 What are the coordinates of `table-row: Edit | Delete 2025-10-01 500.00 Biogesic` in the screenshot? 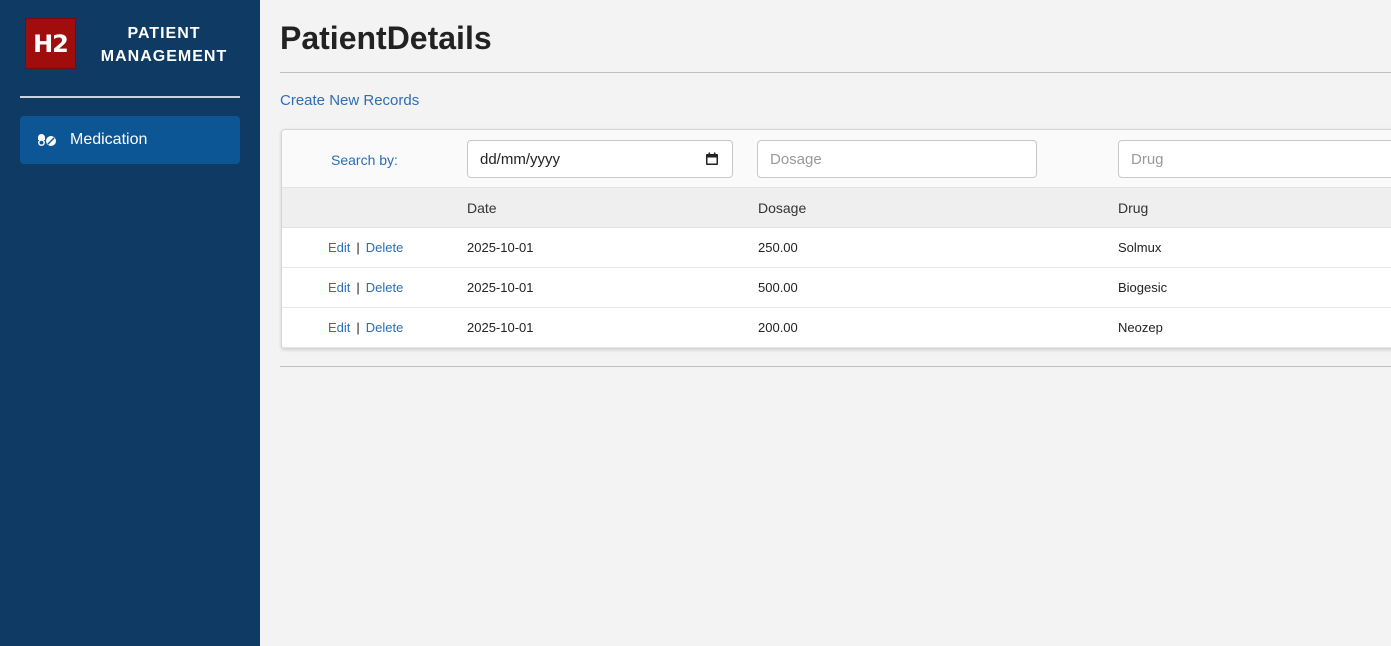 It's located at (836, 288).